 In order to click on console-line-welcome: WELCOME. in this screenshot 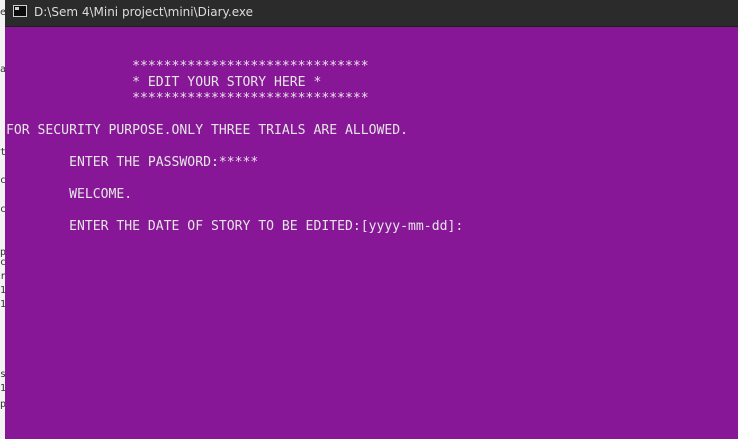, I will do `click(69, 194)`.